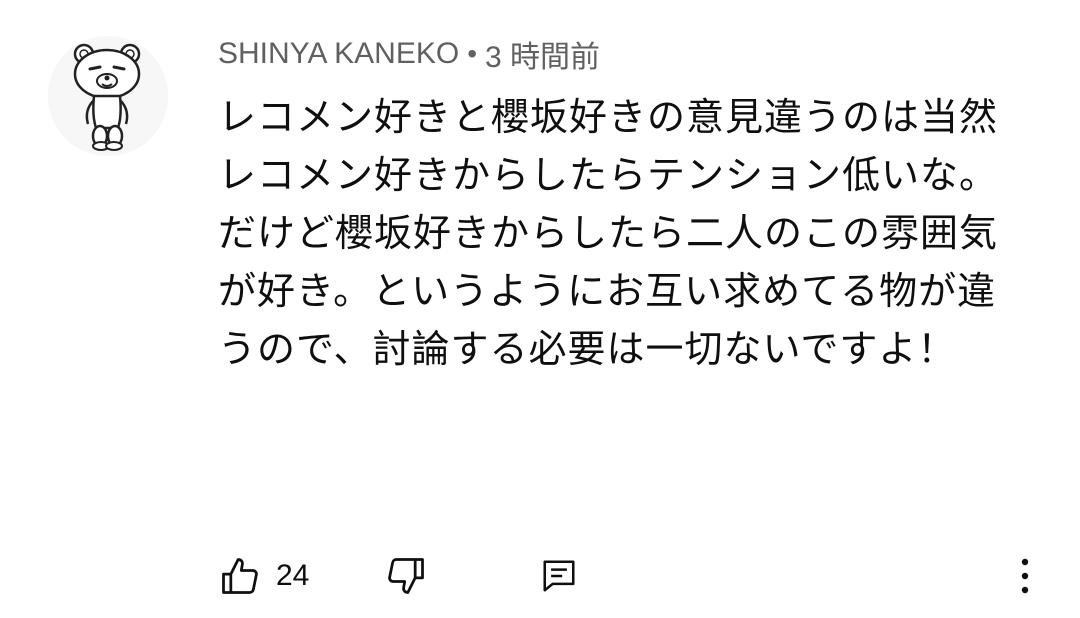 This screenshot has width=1080, height=618. What do you see at coordinates (240, 576) in the screenshot?
I see `thumb-up-icon` at bounding box center [240, 576].